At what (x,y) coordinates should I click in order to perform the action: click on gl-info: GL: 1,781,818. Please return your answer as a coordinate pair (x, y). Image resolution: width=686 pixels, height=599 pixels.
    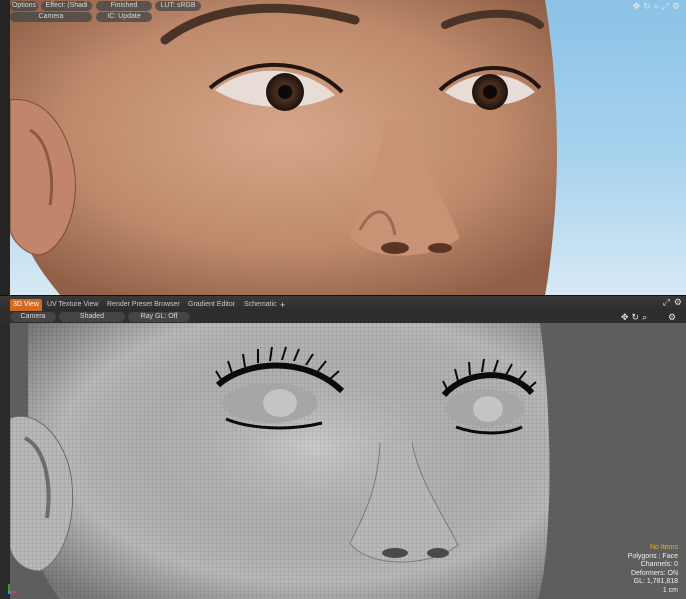
    Looking at the image, I should click on (655, 581).